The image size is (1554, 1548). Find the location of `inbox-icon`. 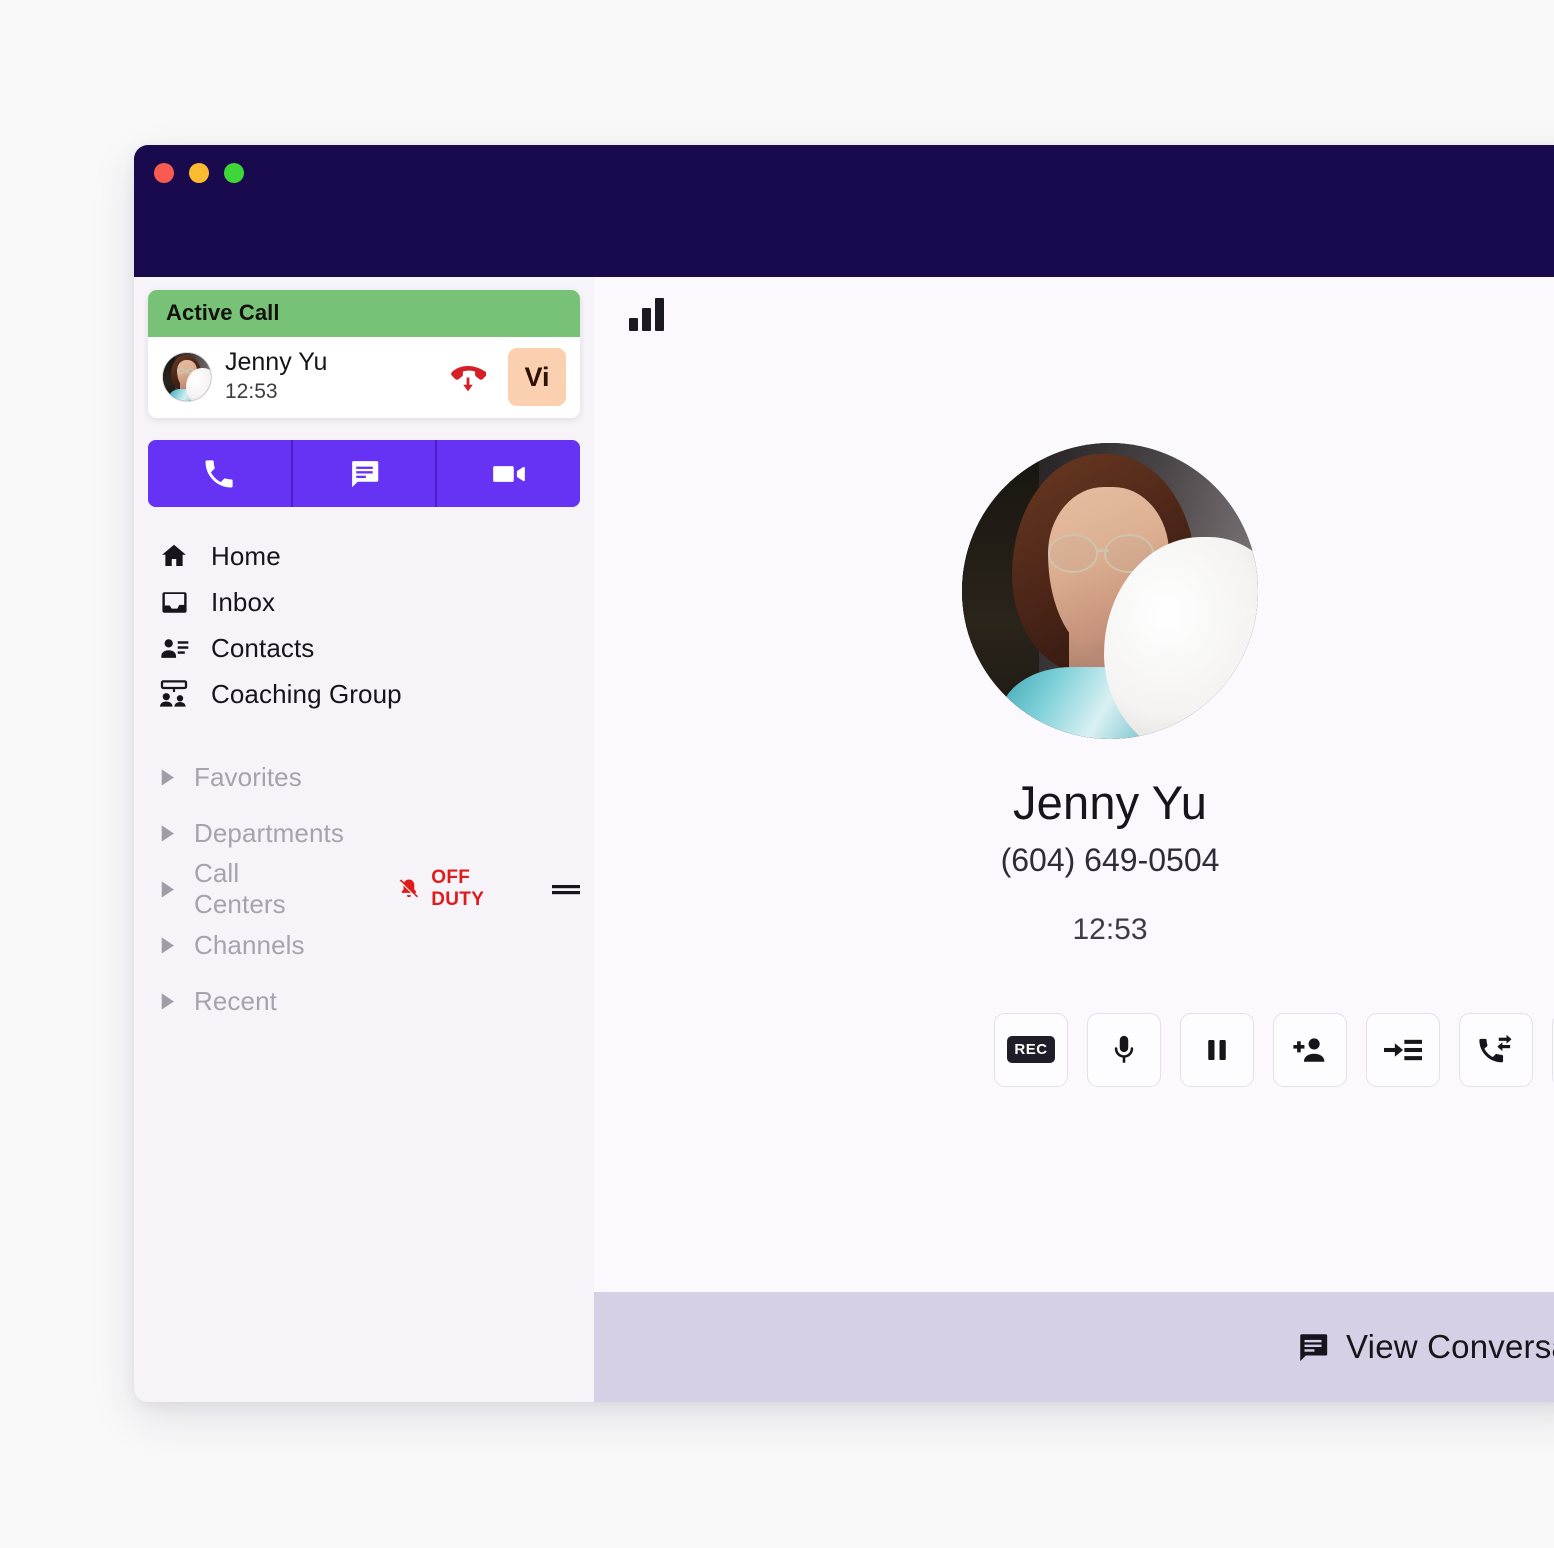

inbox-icon is located at coordinates (174, 602).